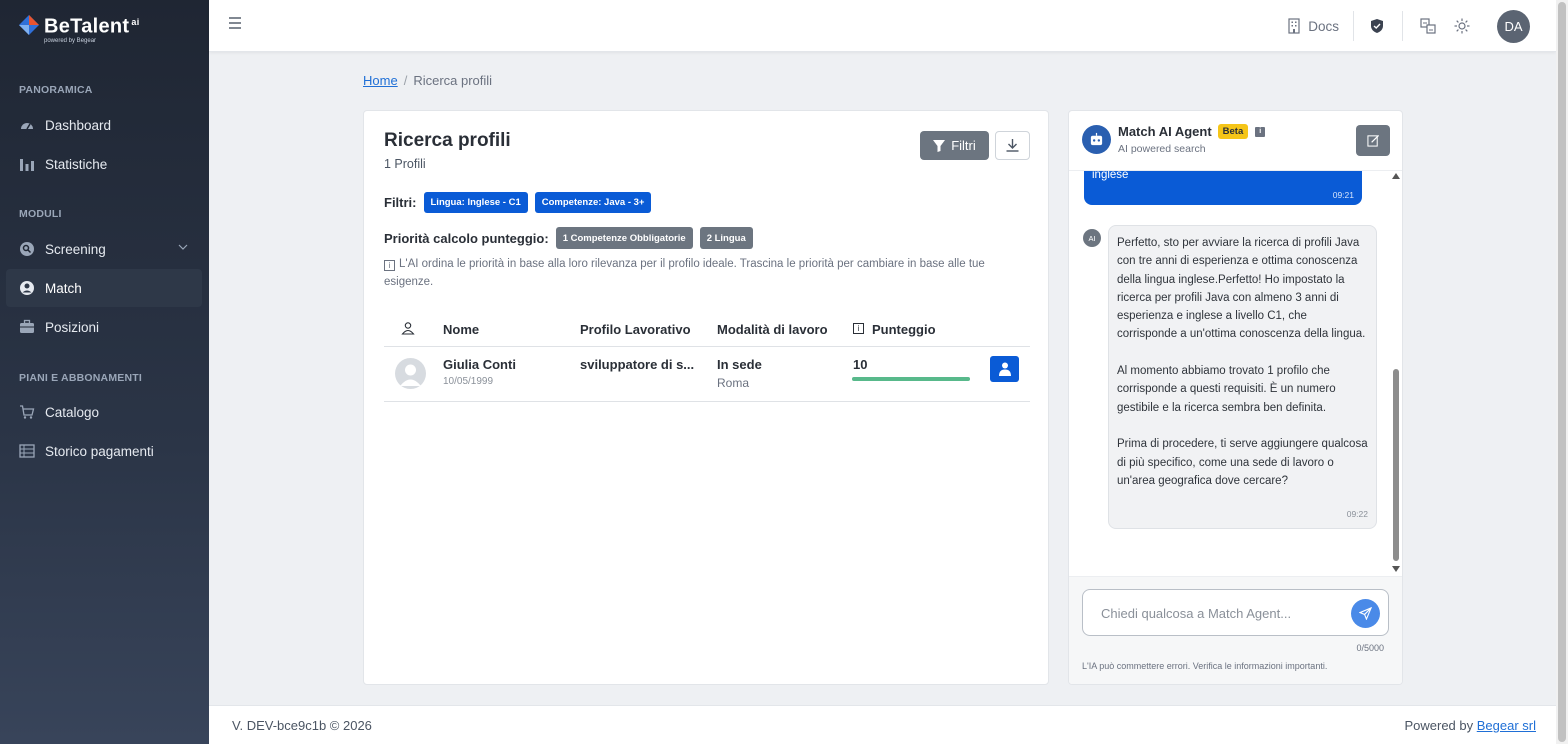  I want to click on column-header-mode: Modalità di lavoro, so click(772, 329).